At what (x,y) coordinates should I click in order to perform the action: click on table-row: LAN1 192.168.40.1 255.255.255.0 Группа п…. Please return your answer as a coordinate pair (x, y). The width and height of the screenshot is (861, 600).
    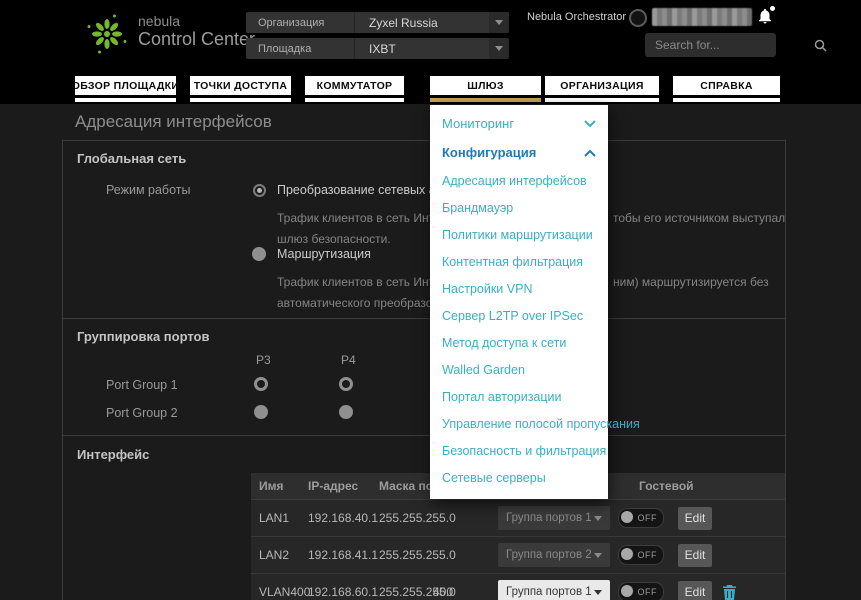
    Looking at the image, I should click on (518, 518).